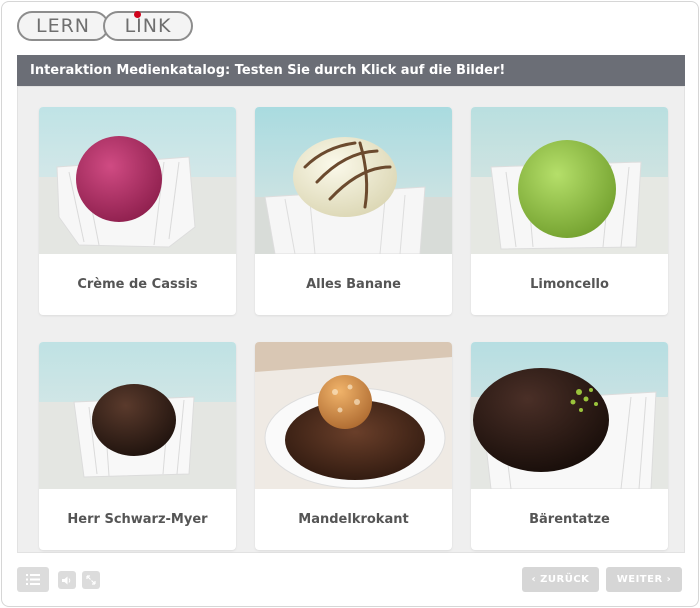  I want to click on pink-praline-photo, so click(137, 180).